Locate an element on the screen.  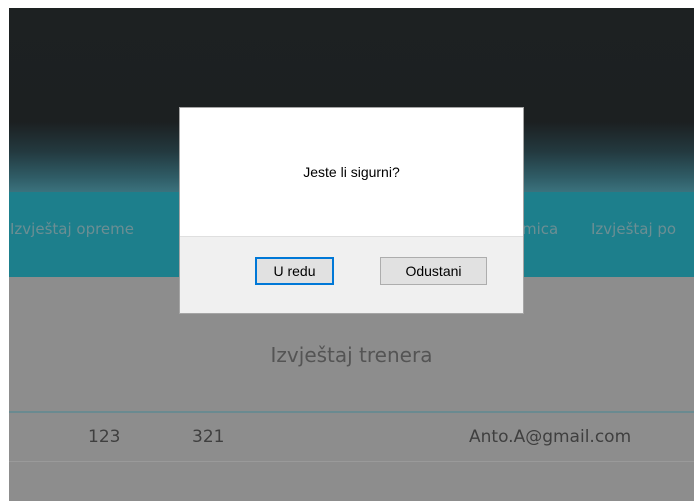
table-cell-col2: 321 is located at coordinates (208, 437).